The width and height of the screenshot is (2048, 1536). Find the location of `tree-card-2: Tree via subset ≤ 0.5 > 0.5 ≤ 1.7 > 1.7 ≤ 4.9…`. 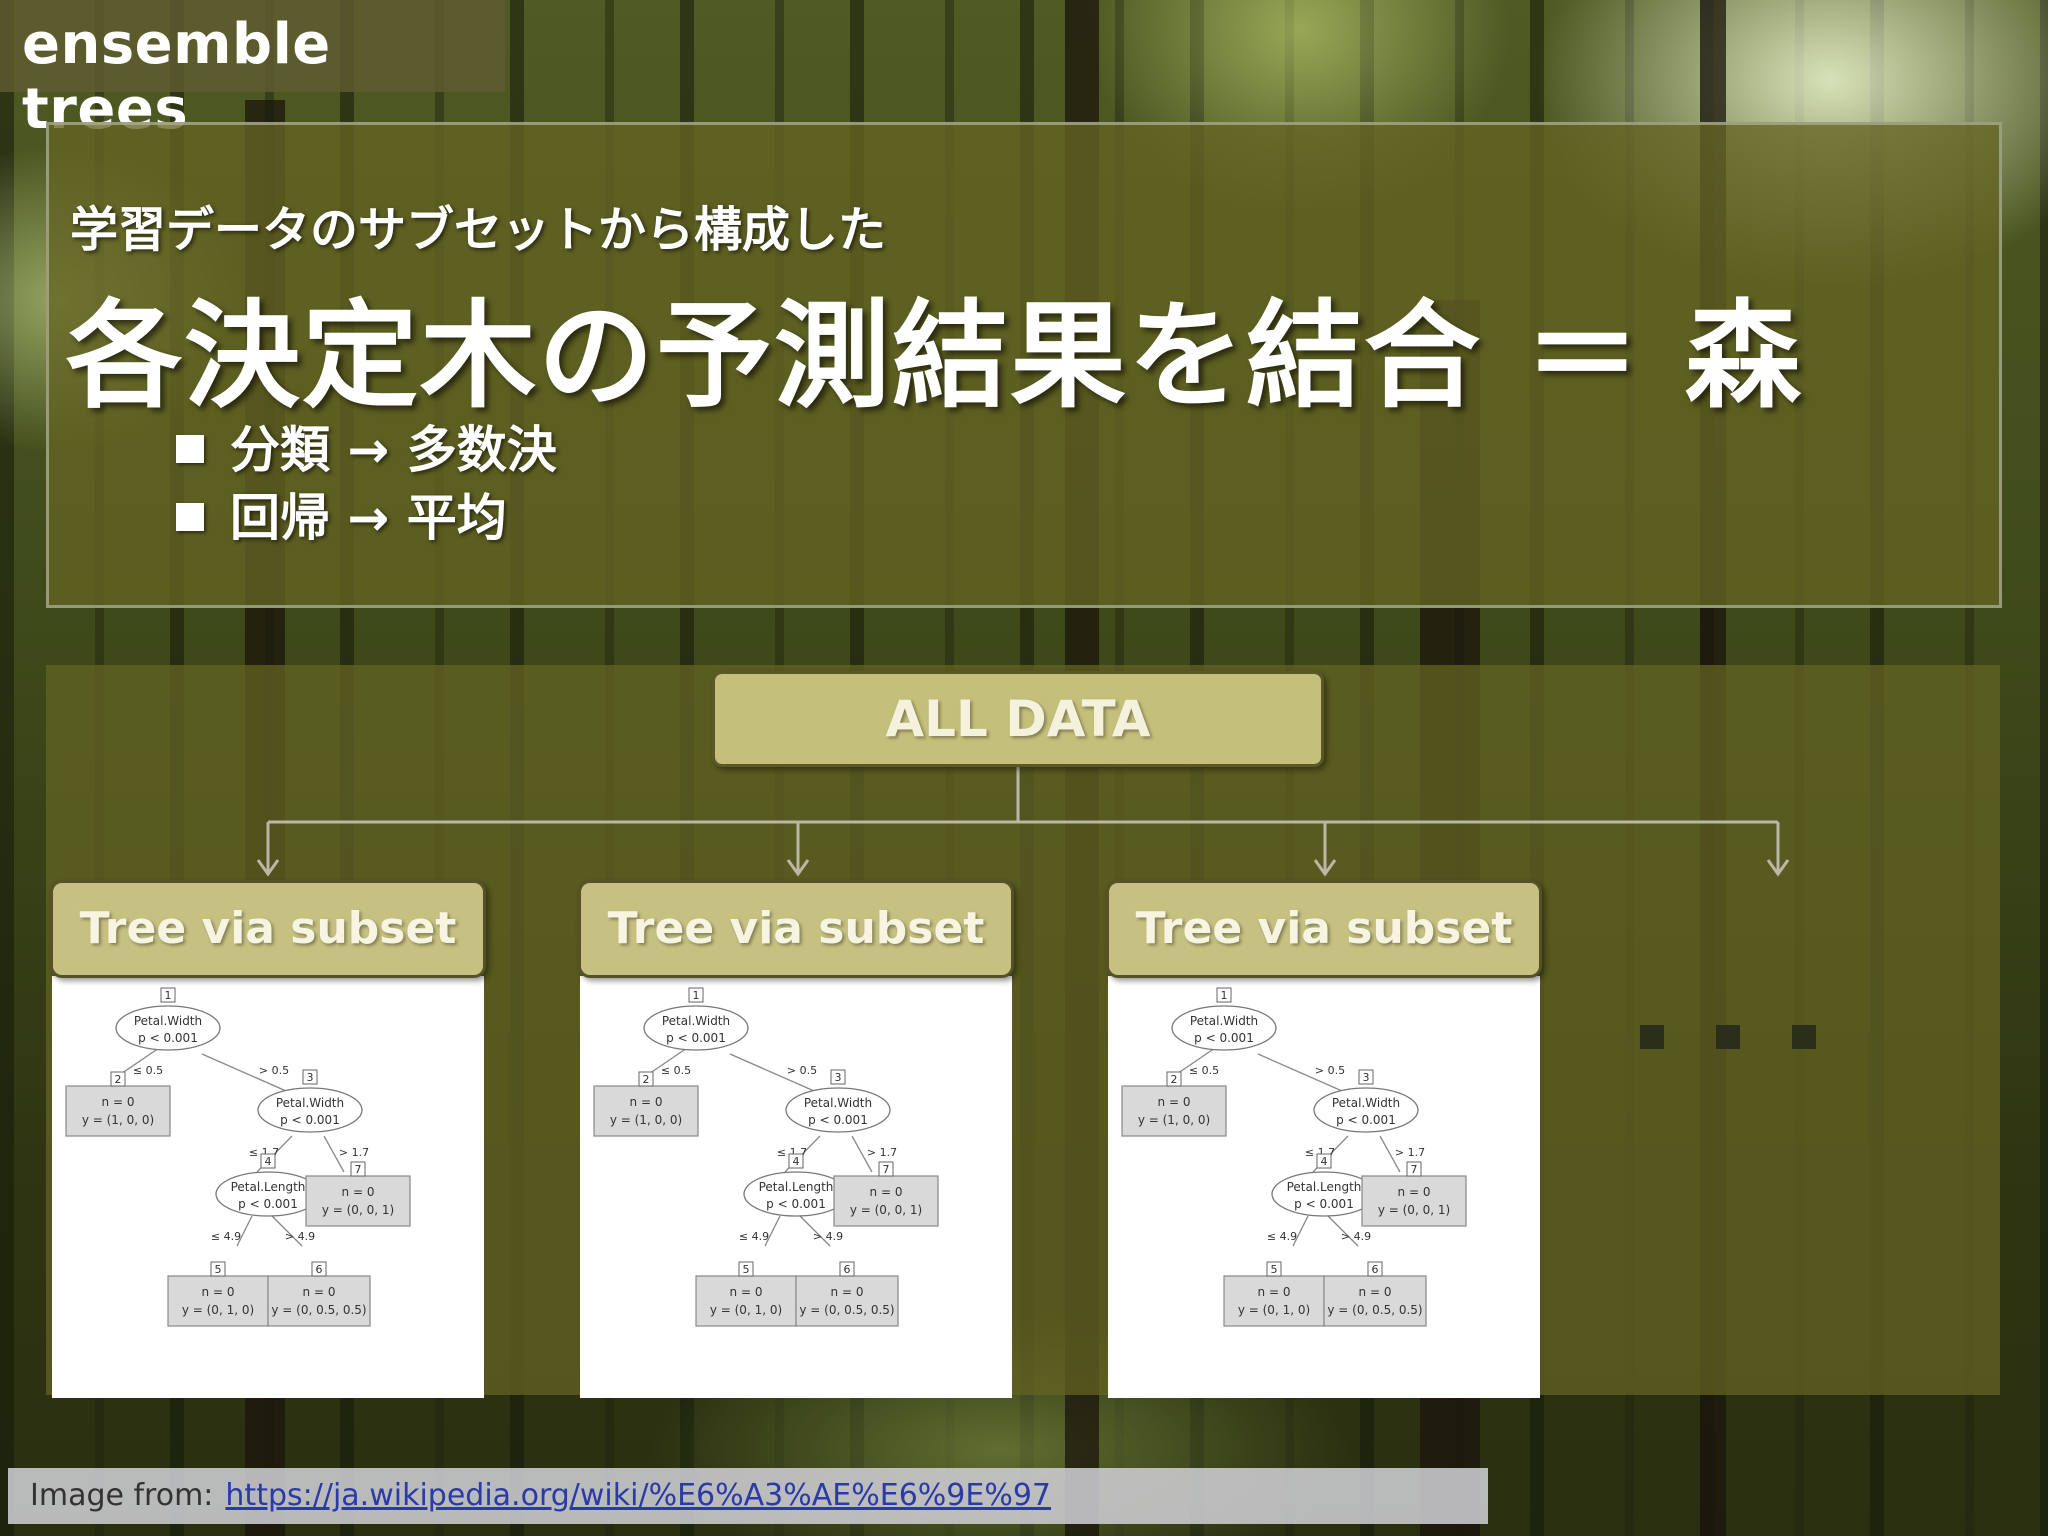

tree-card-2: Tree via subset ≤ 0.5 > 0.5 ≤ 1.7 > 1.7 ≤ 4.9… is located at coordinates (796, 1139).